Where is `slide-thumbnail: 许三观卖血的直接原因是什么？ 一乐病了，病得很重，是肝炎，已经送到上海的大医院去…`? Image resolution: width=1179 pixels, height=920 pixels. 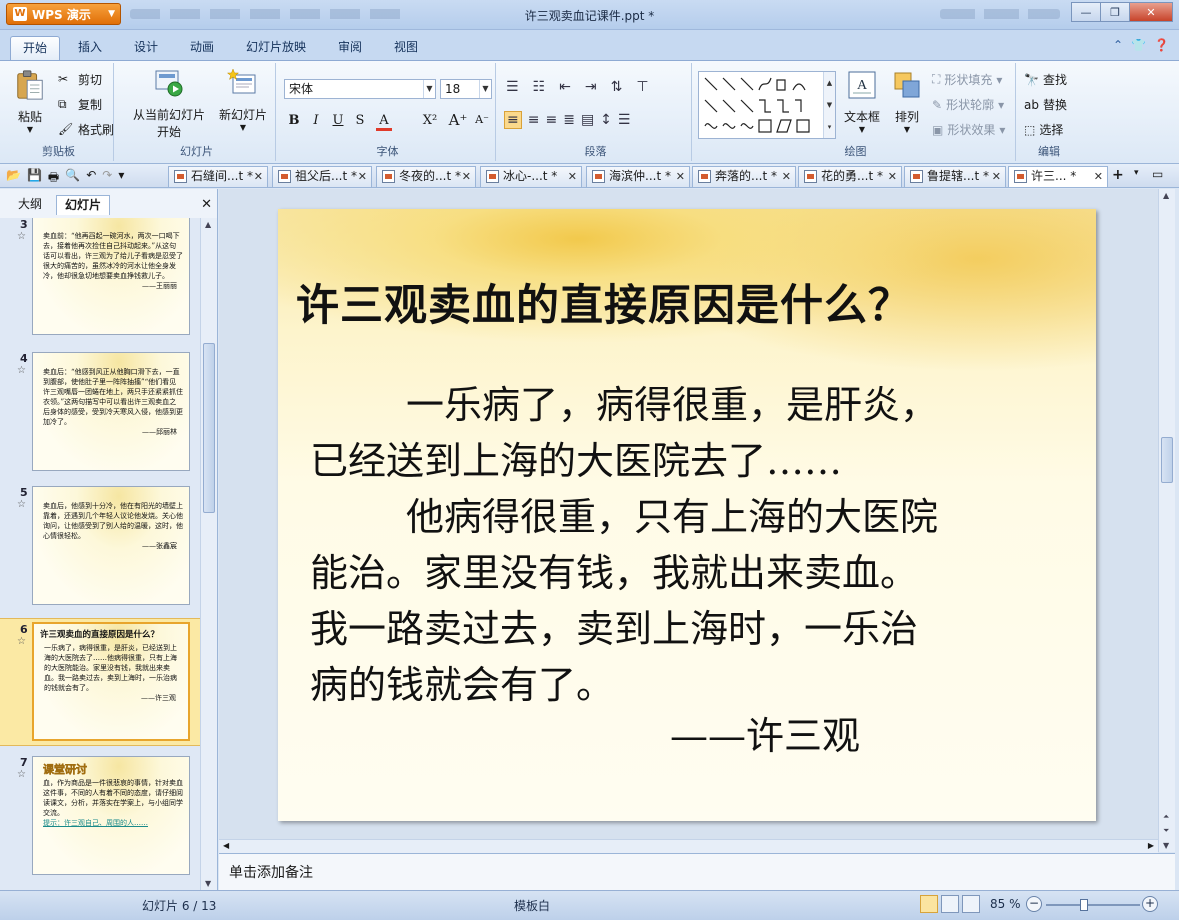
slide-thumbnail: 许三观卖血的直接原因是什么？ 一乐病了，病得很重，是肝炎，已经送到上海的大医院去… is located at coordinates (111, 681).